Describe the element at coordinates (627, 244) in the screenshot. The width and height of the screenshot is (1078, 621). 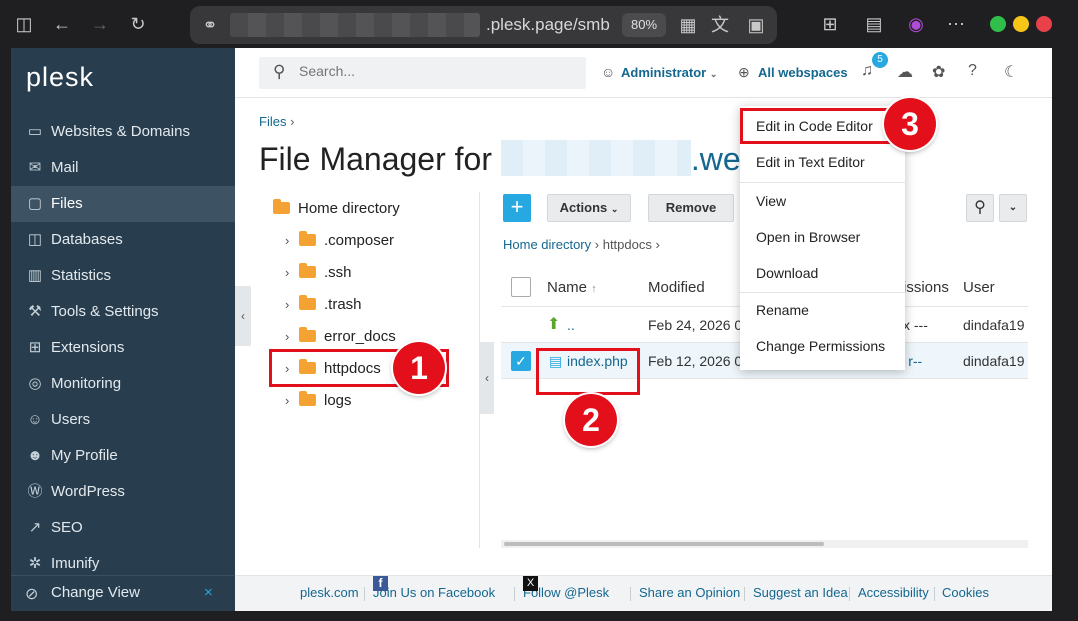
I see `path-current: httpdocs` at that location.